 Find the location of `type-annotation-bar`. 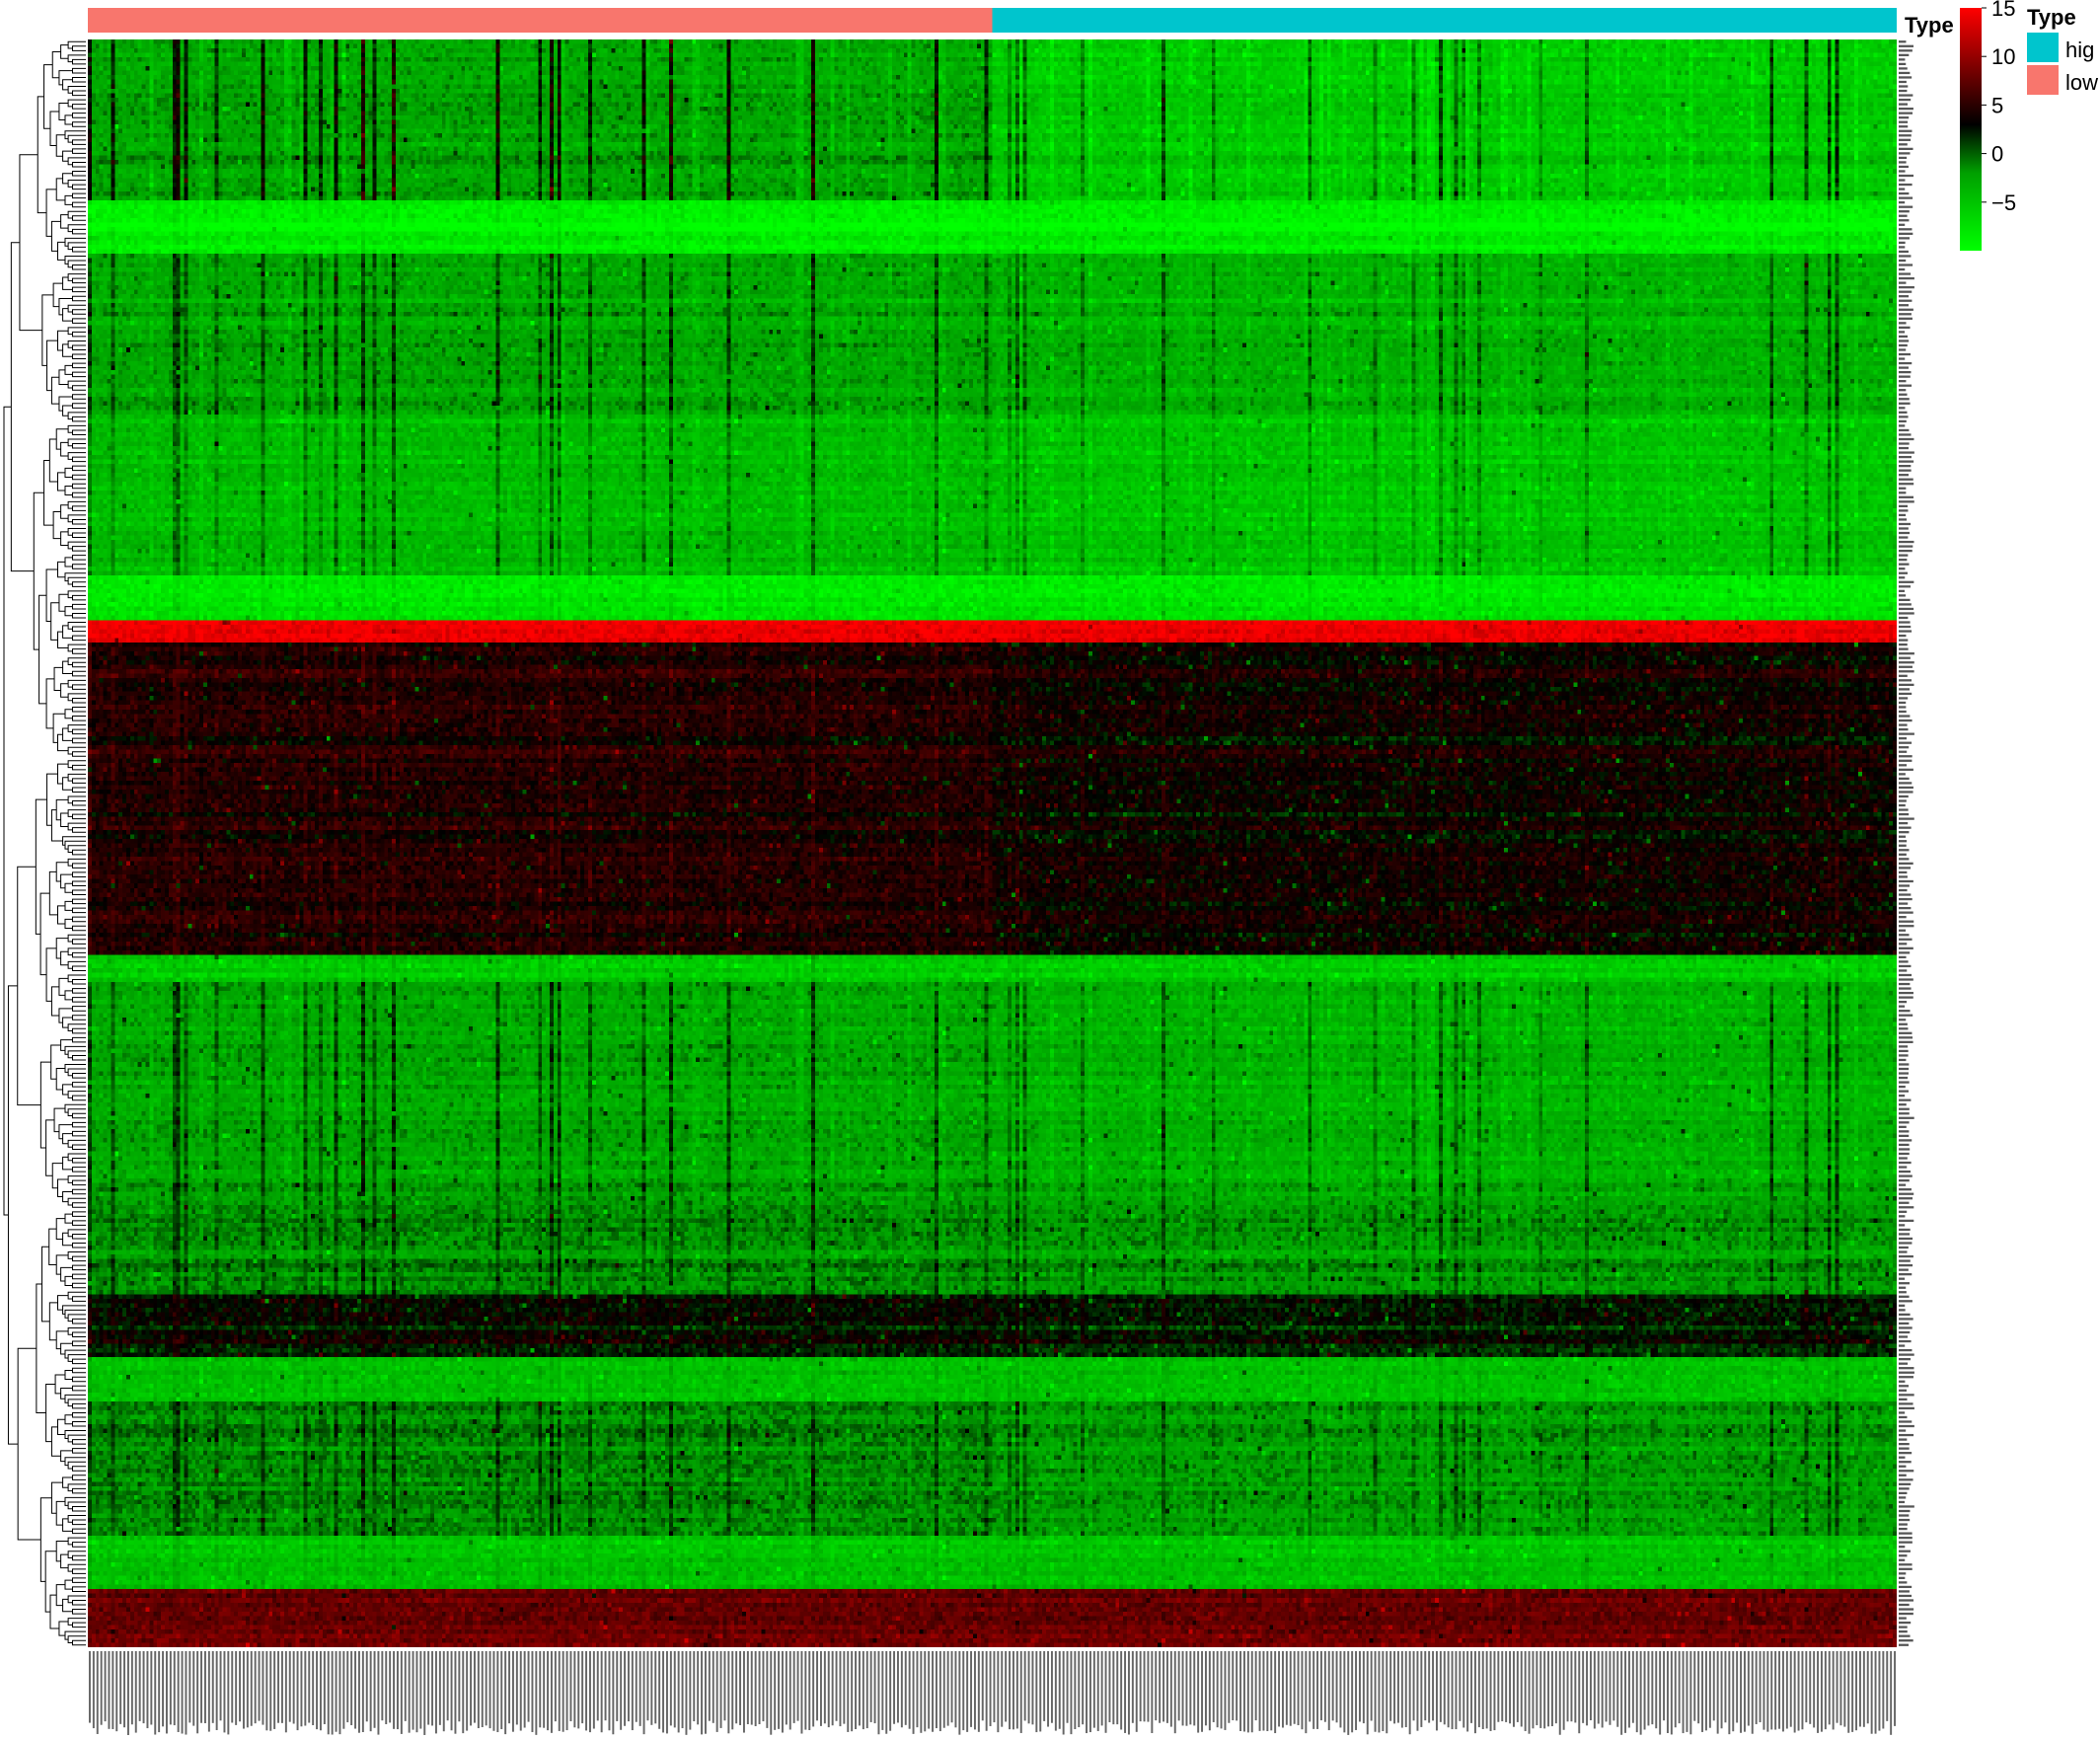

type-annotation-bar is located at coordinates (993, 20).